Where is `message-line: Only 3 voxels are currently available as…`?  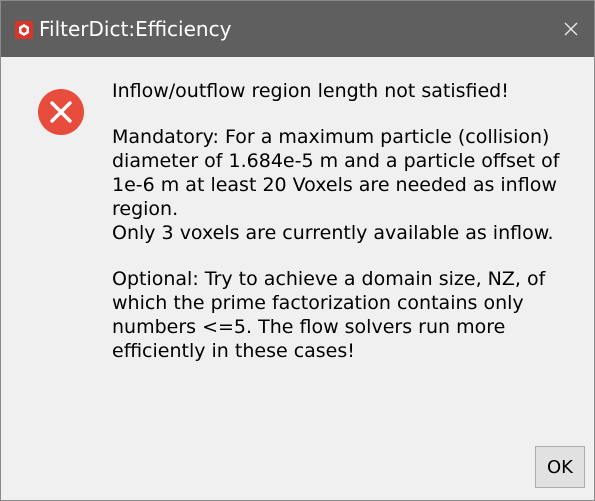
message-line: Only 3 voxels are currently available as… is located at coordinates (333, 233).